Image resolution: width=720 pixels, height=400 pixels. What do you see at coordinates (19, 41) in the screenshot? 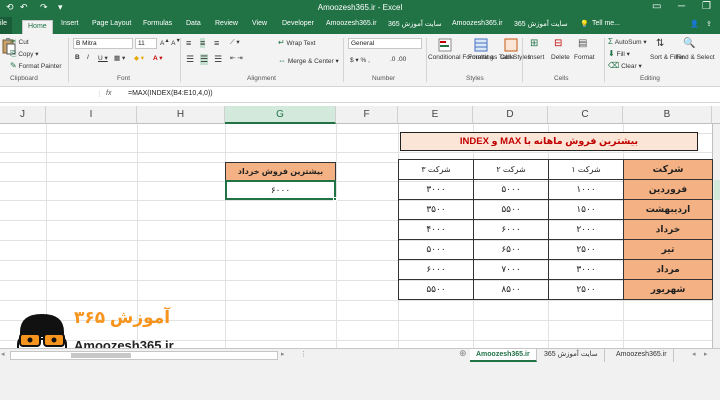
I see `cut-button: ✂ Cut` at bounding box center [19, 41].